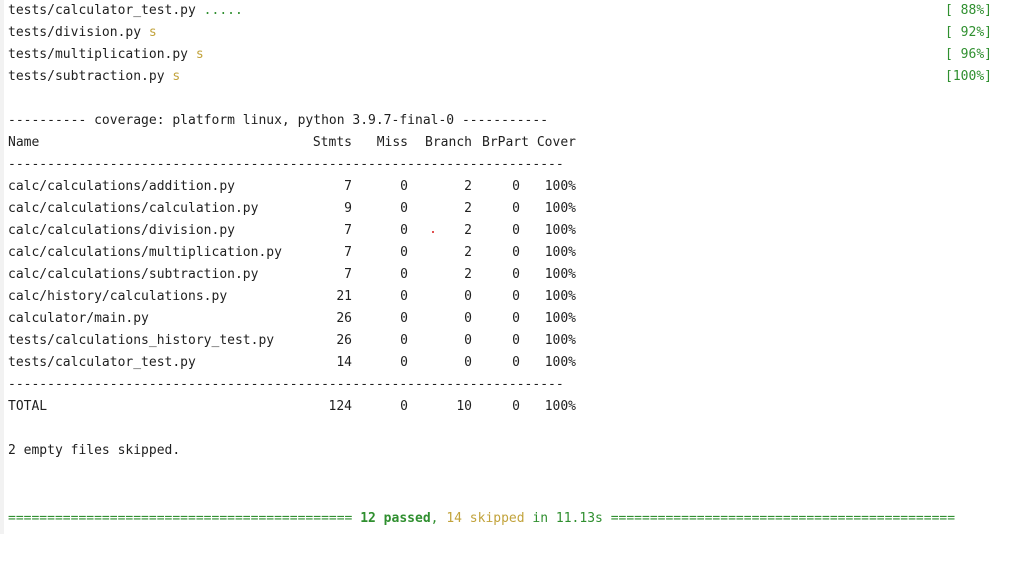 The height and width of the screenshot is (572, 1016). I want to click on col-stmts-header: Stmts, so click(332, 142).